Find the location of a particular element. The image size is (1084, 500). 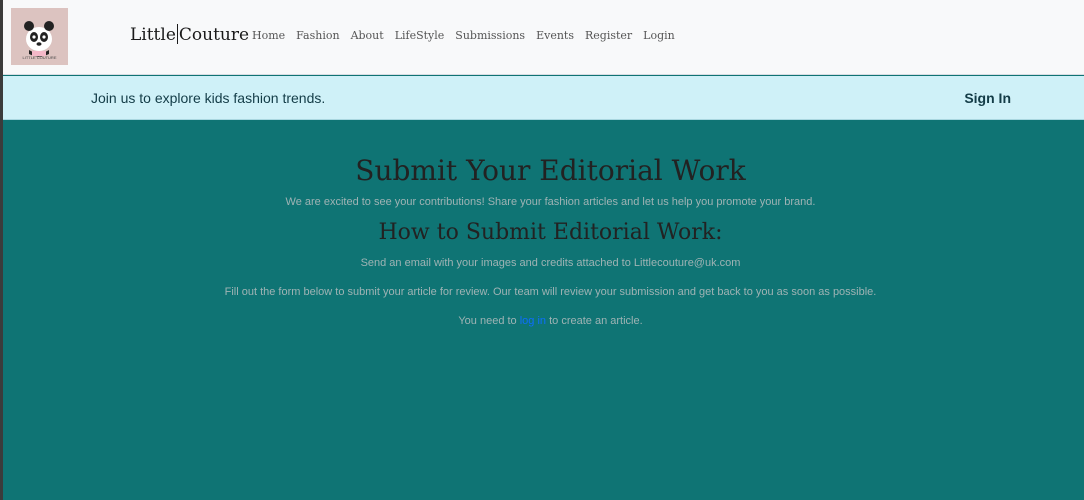

brand-separator is located at coordinates (177, 34).